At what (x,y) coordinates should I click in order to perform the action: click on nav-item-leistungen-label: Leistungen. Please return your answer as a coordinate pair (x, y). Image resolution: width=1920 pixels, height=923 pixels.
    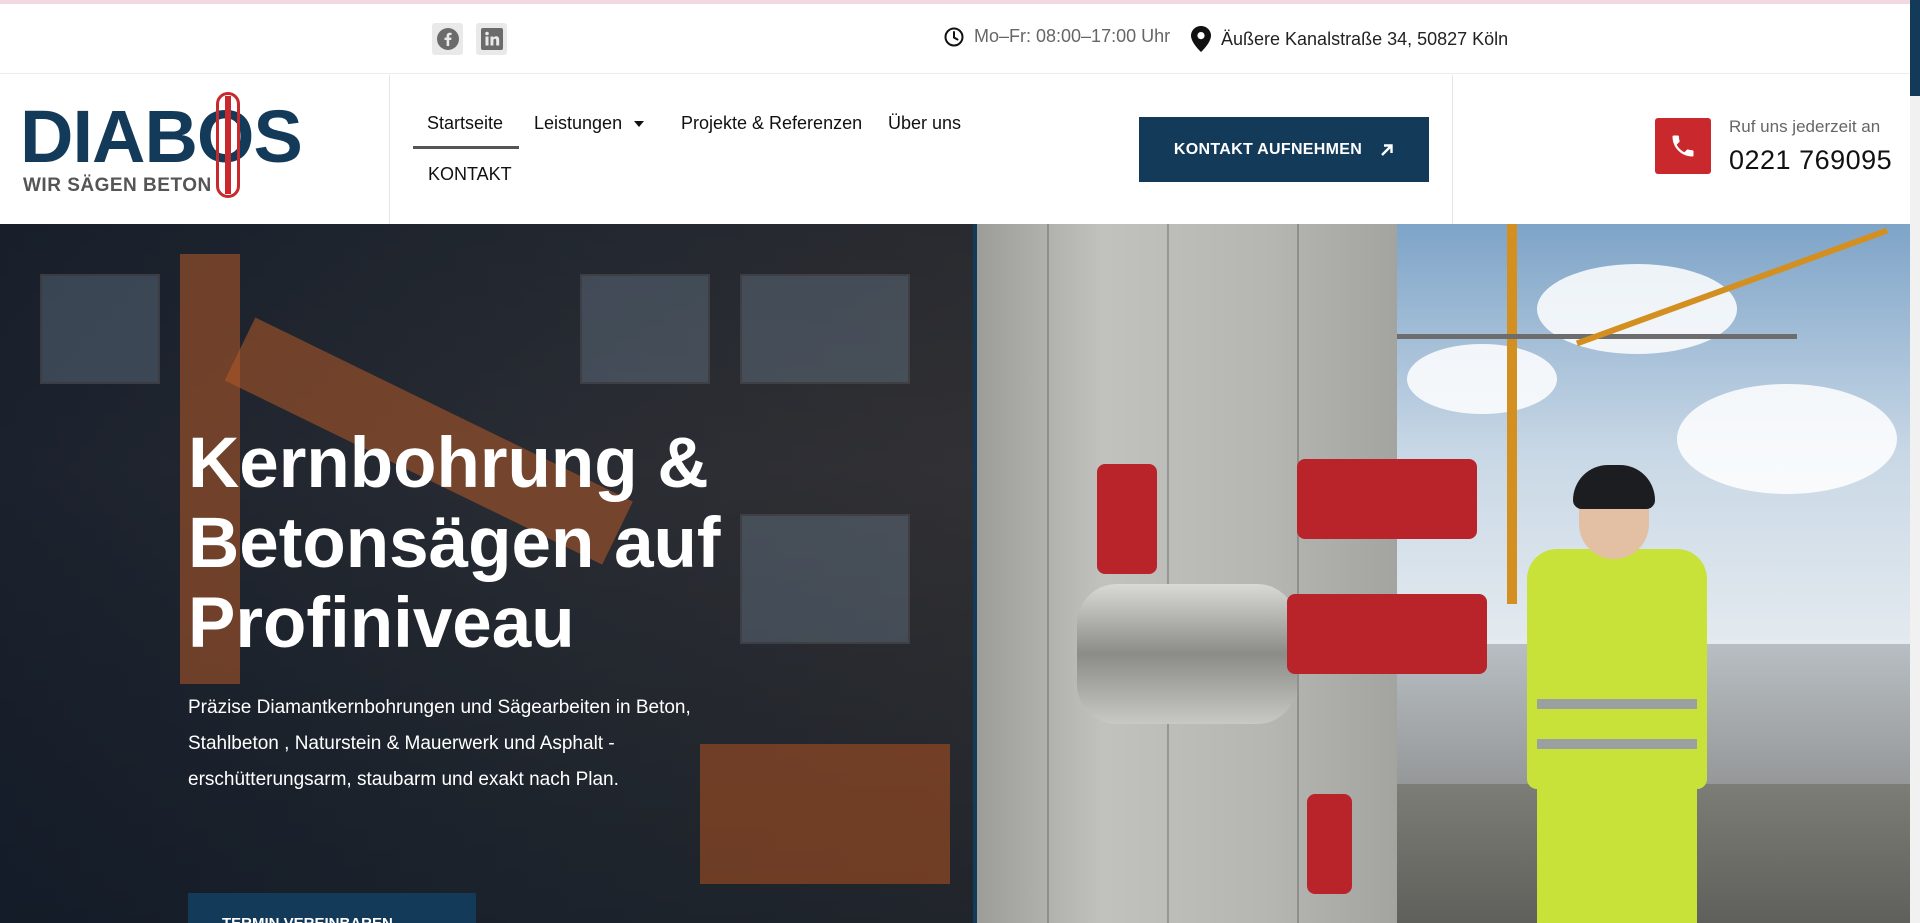
    Looking at the image, I should click on (578, 123).